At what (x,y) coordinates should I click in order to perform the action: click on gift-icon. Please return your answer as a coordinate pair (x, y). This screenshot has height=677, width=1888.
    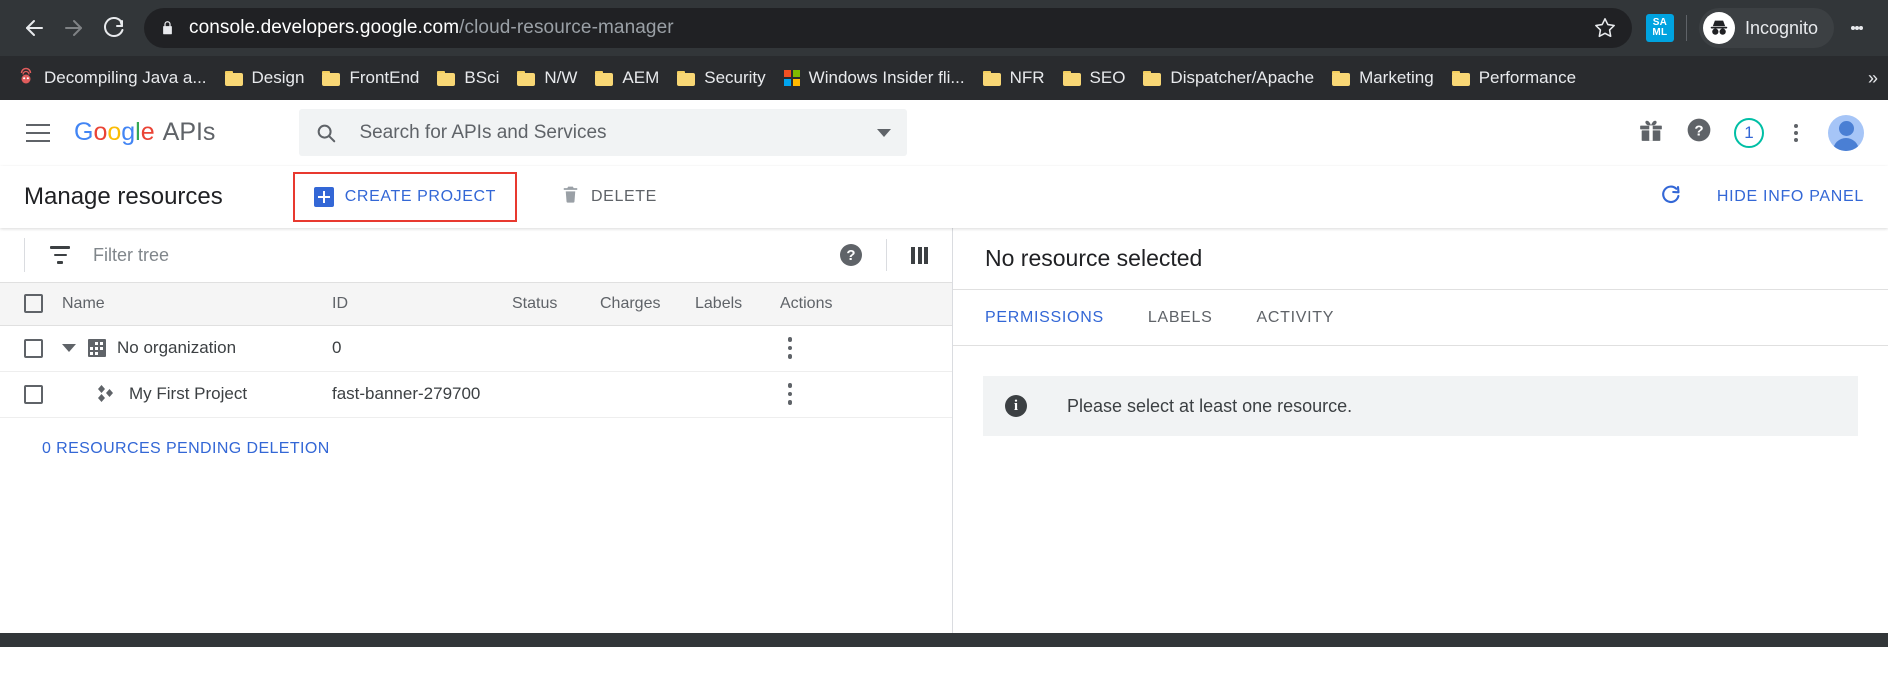
    Looking at the image, I should click on (1651, 132).